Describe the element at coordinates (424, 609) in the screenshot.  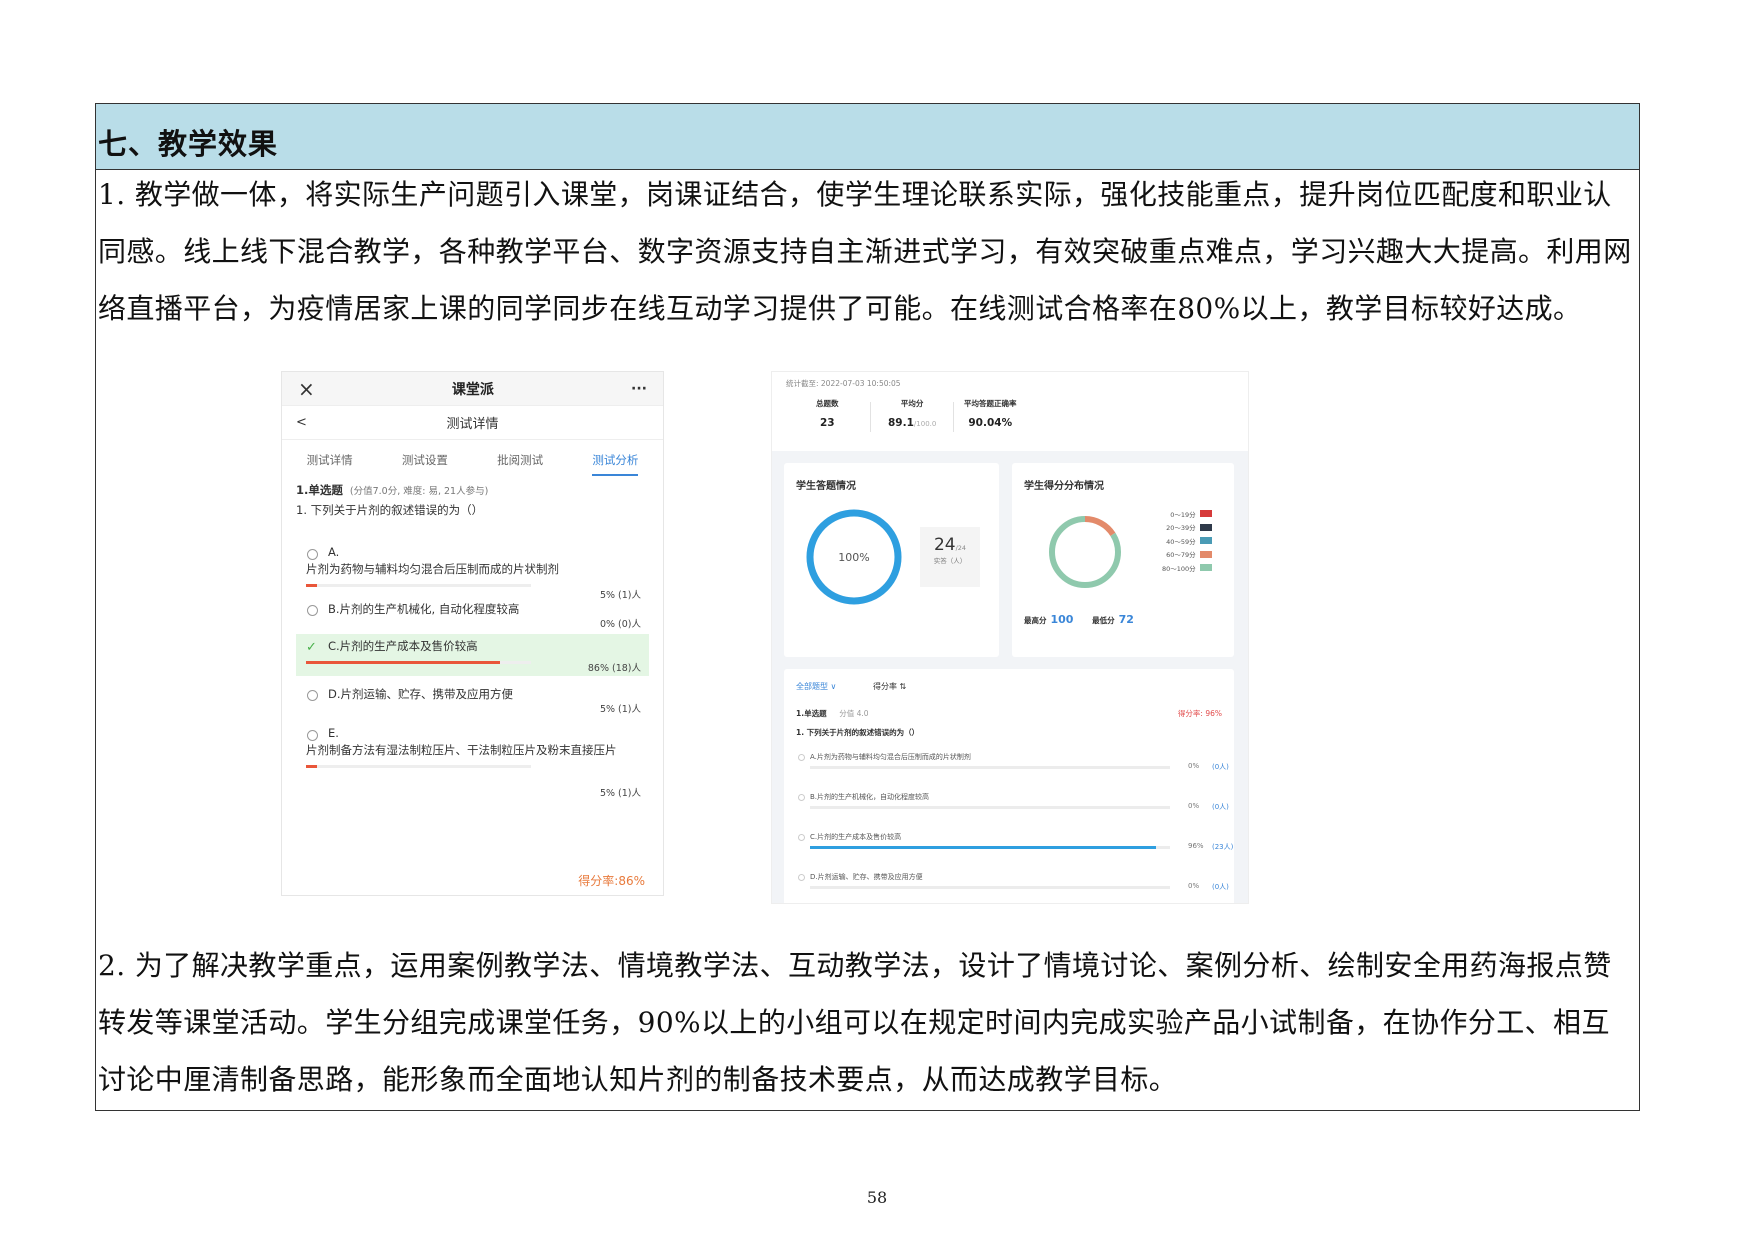
I see `option-text: B.片剂的生产机械化, 自动化程度较高` at that location.